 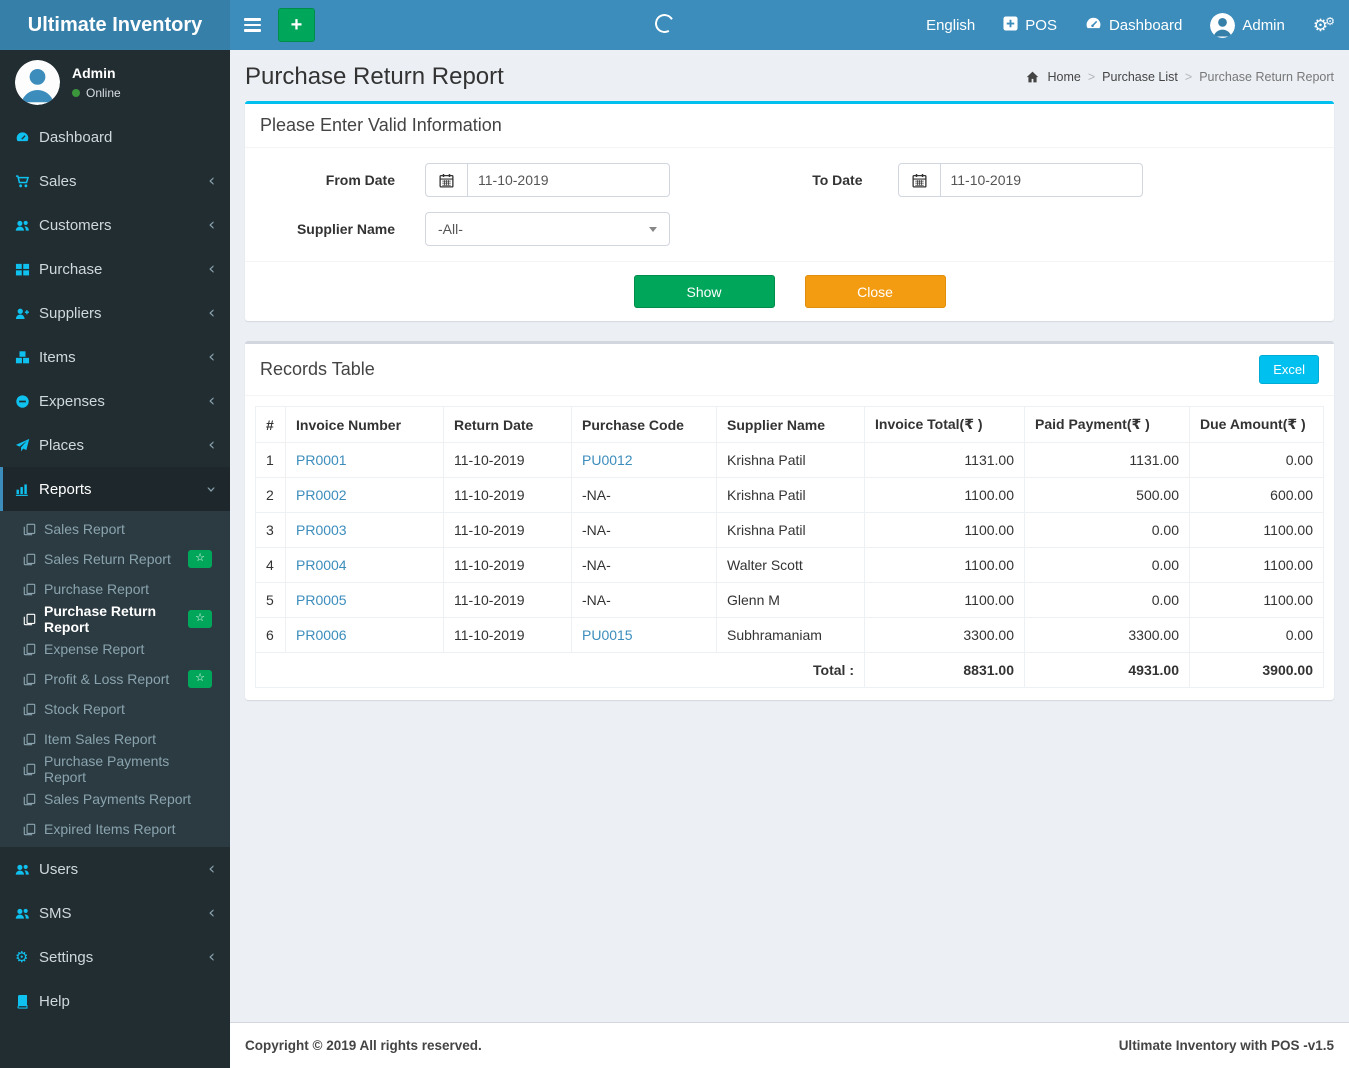 What do you see at coordinates (27, 313) in the screenshot?
I see `user-plus-icon` at bounding box center [27, 313].